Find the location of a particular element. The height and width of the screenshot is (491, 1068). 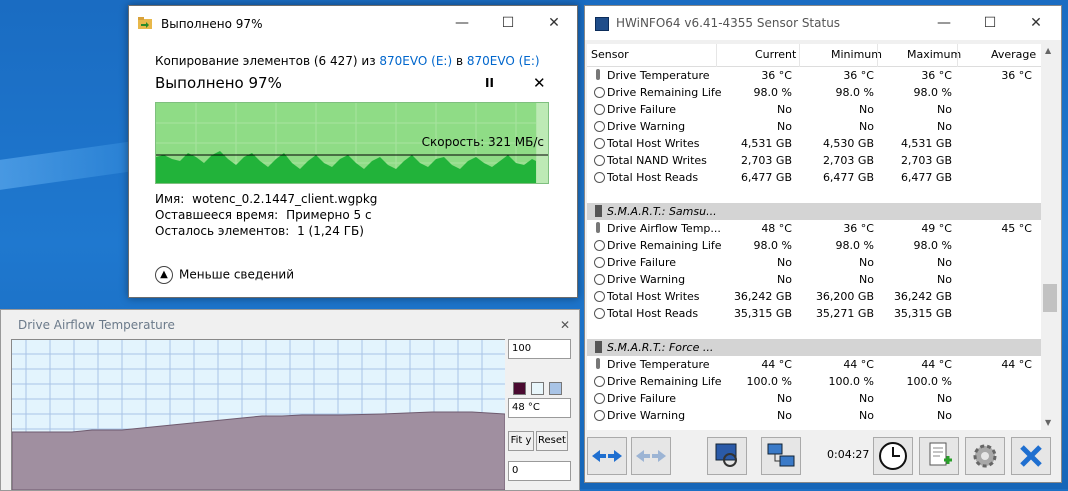

sensor-monitor-icon is located at coordinates (727, 456).